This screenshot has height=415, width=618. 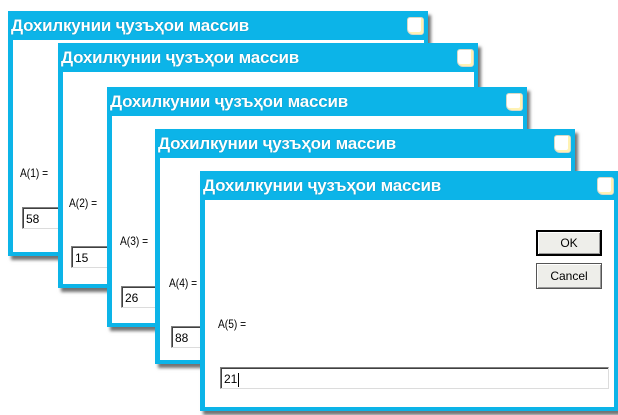 What do you see at coordinates (183, 283) in the screenshot?
I see `prompt-label: A(4) =` at bounding box center [183, 283].